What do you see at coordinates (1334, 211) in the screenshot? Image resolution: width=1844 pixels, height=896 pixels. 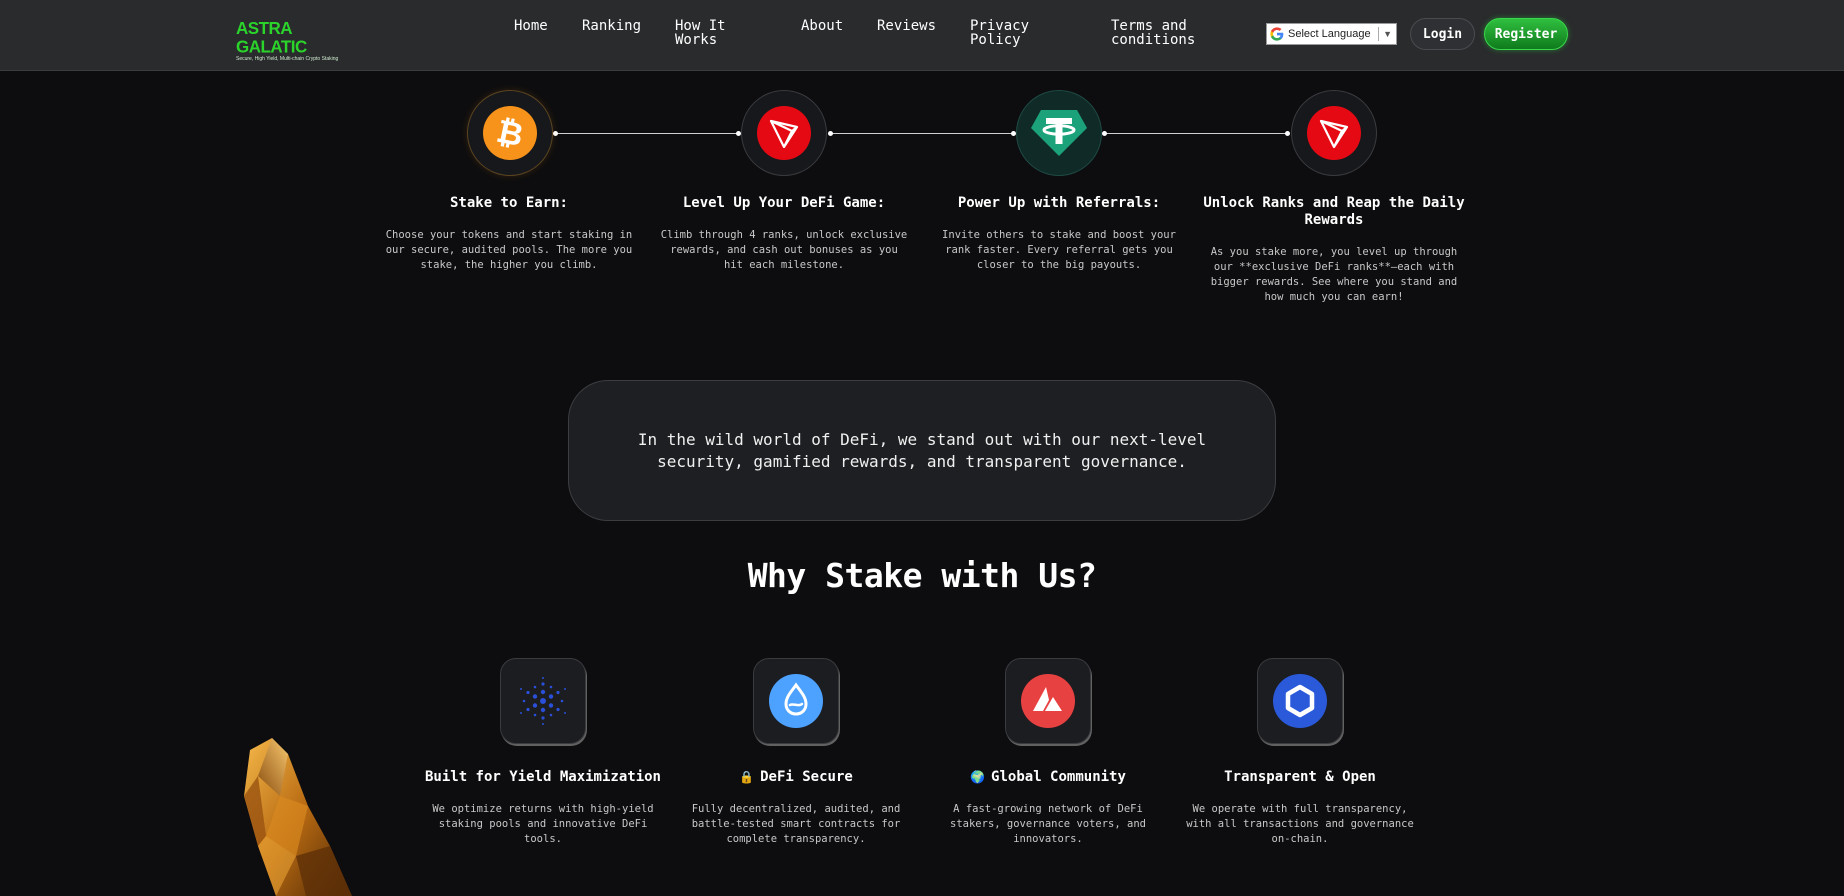 I see `step-title: Unlock Ranks and Reap the Daily Rewards` at bounding box center [1334, 211].